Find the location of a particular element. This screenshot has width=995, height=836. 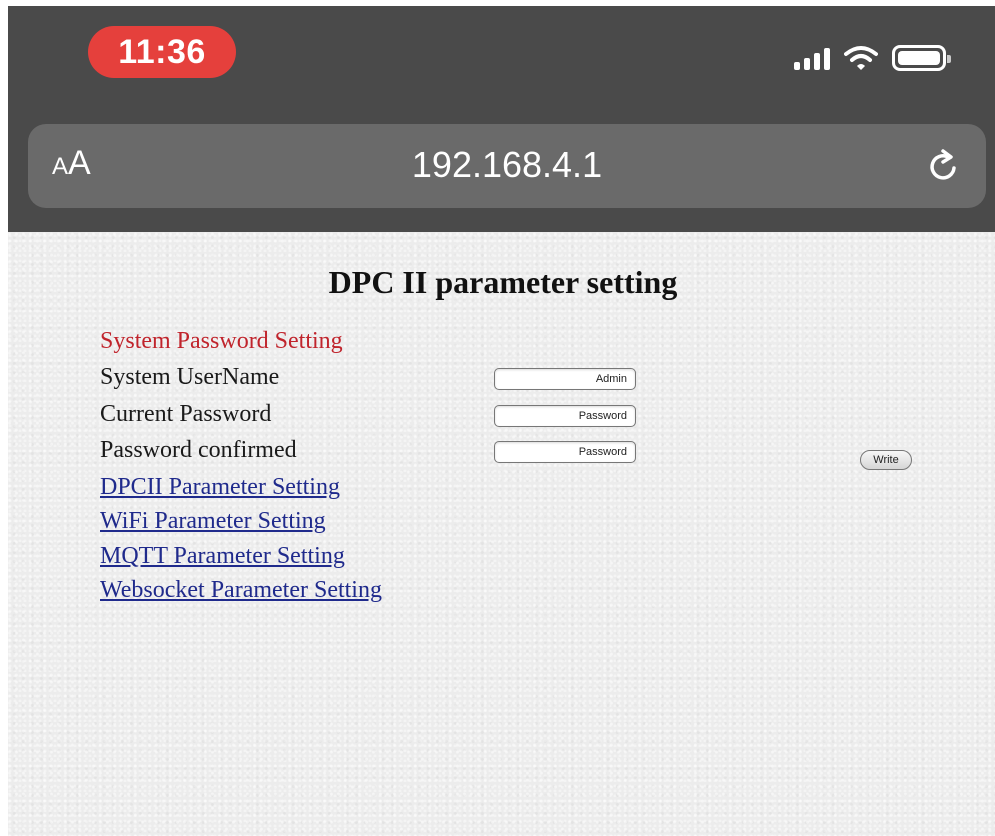

username-label: System UserName is located at coordinates (190, 377).